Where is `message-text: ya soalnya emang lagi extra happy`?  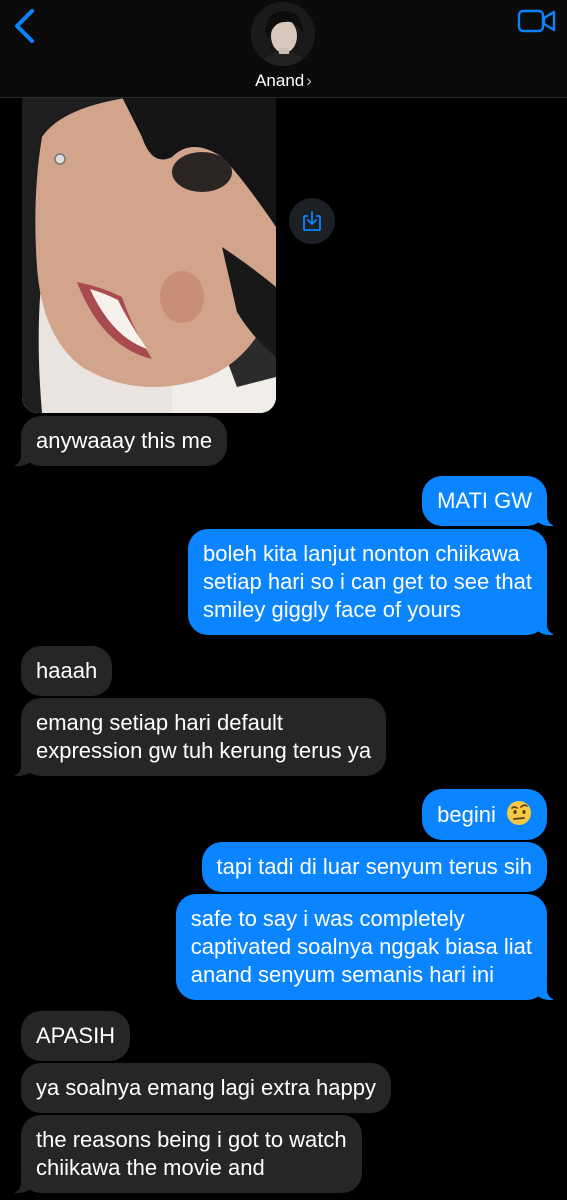
message-text: ya soalnya emang lagi extra happy is located at coordinates (206, 1087).